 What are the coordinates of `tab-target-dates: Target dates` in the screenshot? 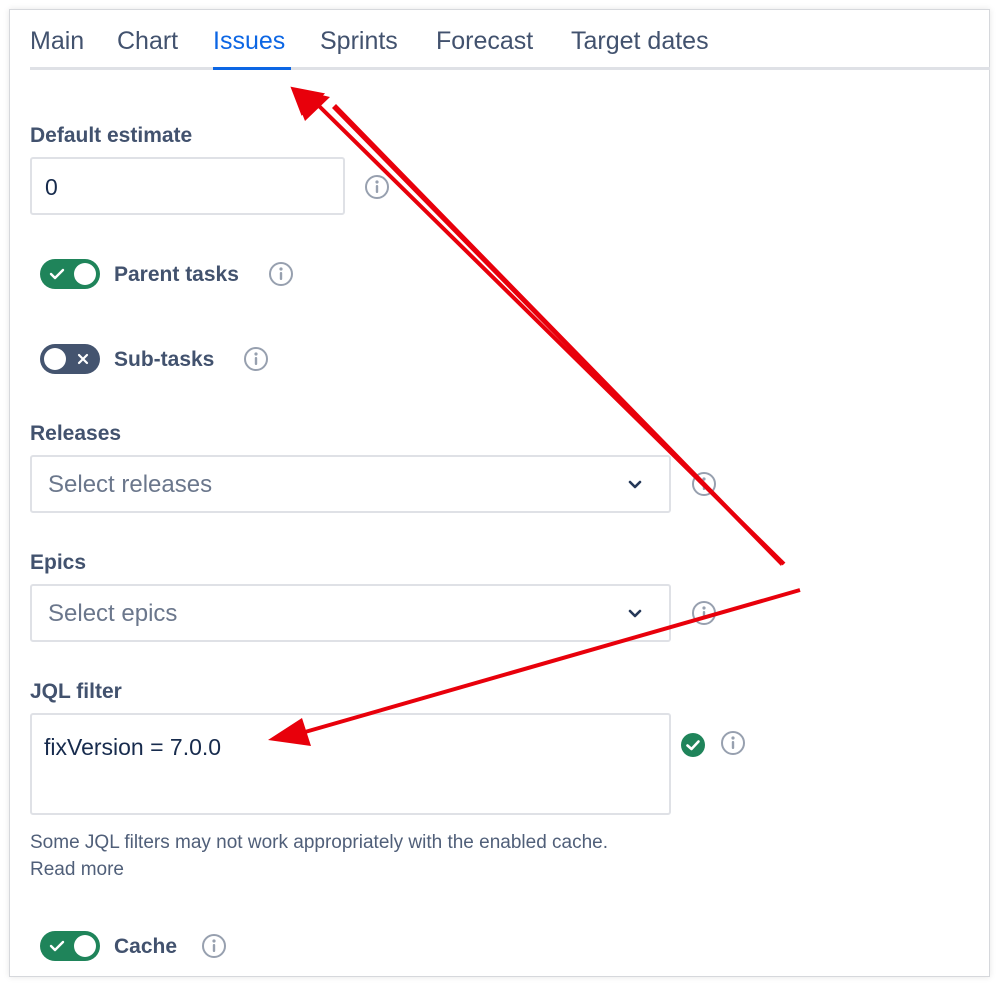 It's located at (640, 41).